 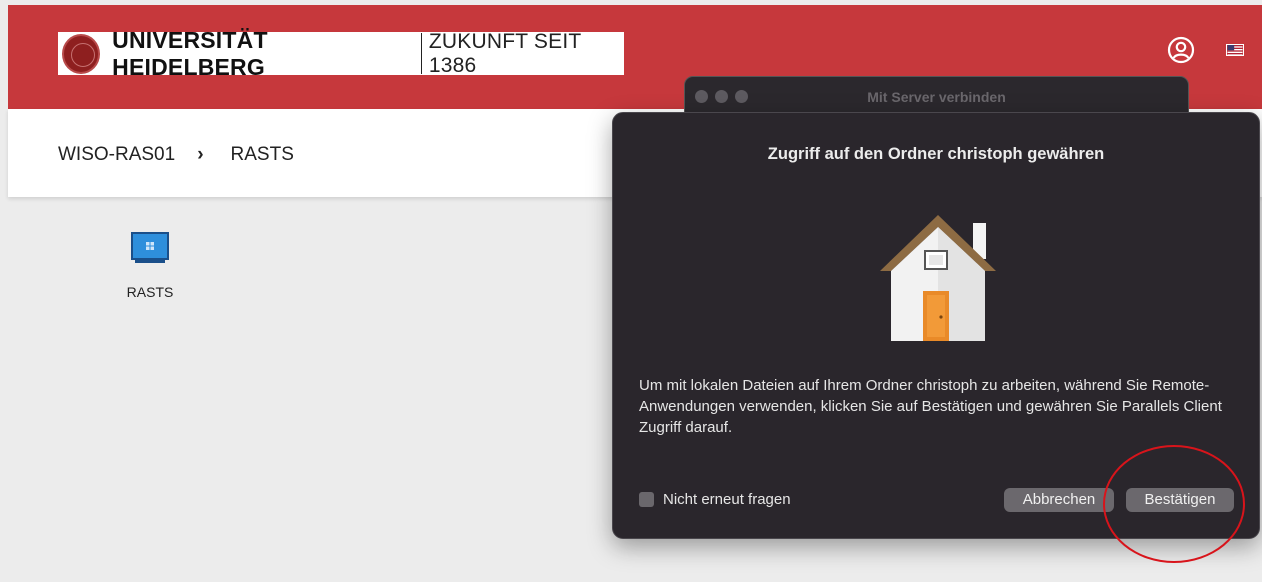 I want to click on resource-tile-label: RASTS, so click(x=150, y=292).